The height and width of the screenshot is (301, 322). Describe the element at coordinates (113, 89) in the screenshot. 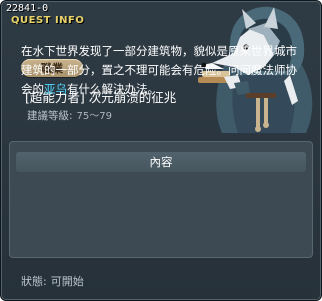

I see `description-part-2: 有什么解決办法。` at that location.